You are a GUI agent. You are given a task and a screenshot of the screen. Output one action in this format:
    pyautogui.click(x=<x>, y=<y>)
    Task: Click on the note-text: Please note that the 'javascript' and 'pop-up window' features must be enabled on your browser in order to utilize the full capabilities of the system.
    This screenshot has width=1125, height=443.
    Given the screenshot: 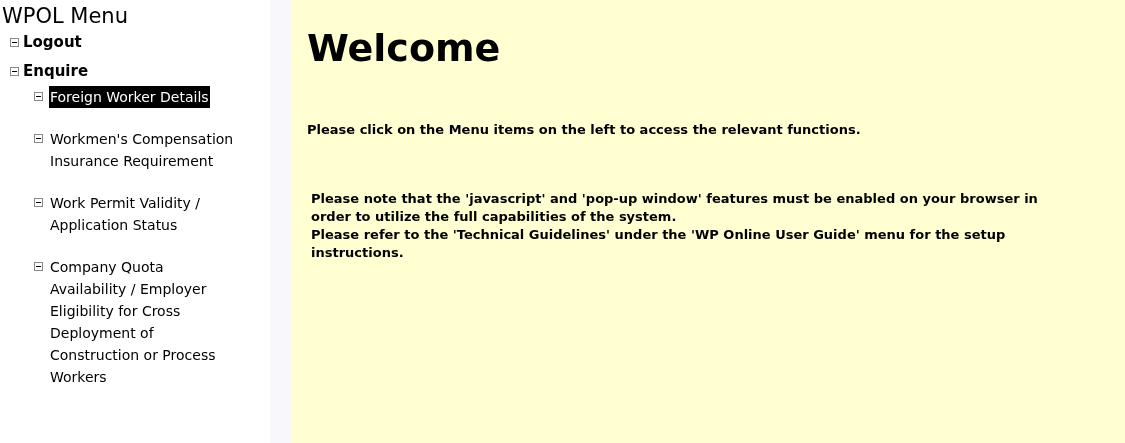 What is the action you would take?
    pyautogui.click(x=675, y=207)
    